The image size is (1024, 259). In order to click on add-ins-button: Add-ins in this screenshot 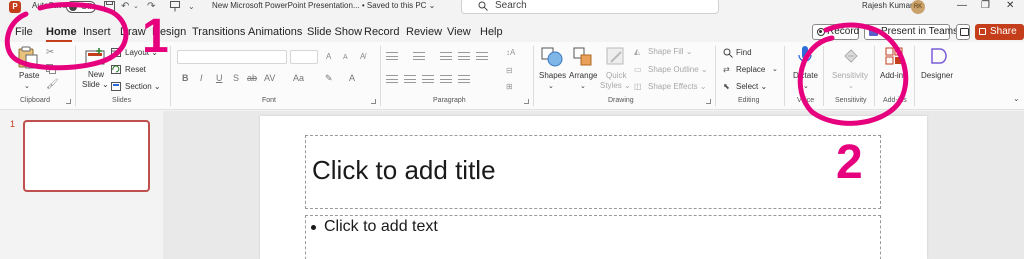, I will do `click(893, 76)`.